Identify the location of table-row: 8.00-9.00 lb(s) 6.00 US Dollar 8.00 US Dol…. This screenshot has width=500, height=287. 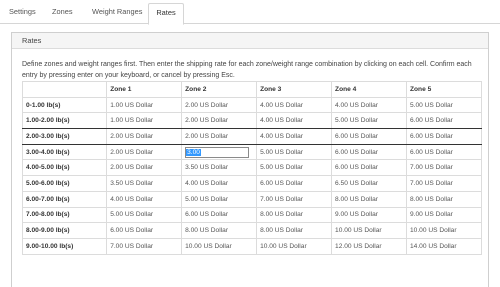
(251, 230).